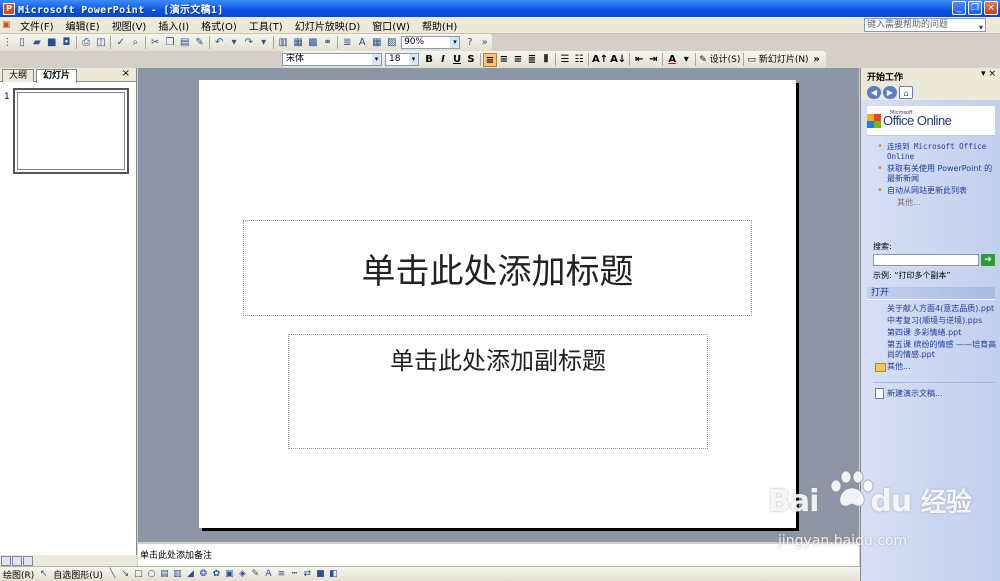 The height and width of the screenshot is (581, 1000). What do you see at coordinates (43, 574) in the screenshot?
I see `select-objects-icon: ↖` at bounding box center [43, 574].